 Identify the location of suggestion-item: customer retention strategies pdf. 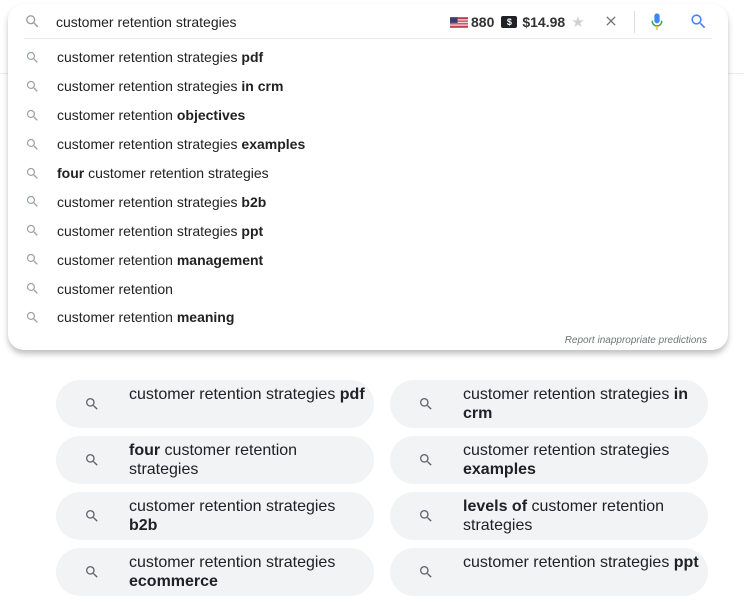
(368, 57).